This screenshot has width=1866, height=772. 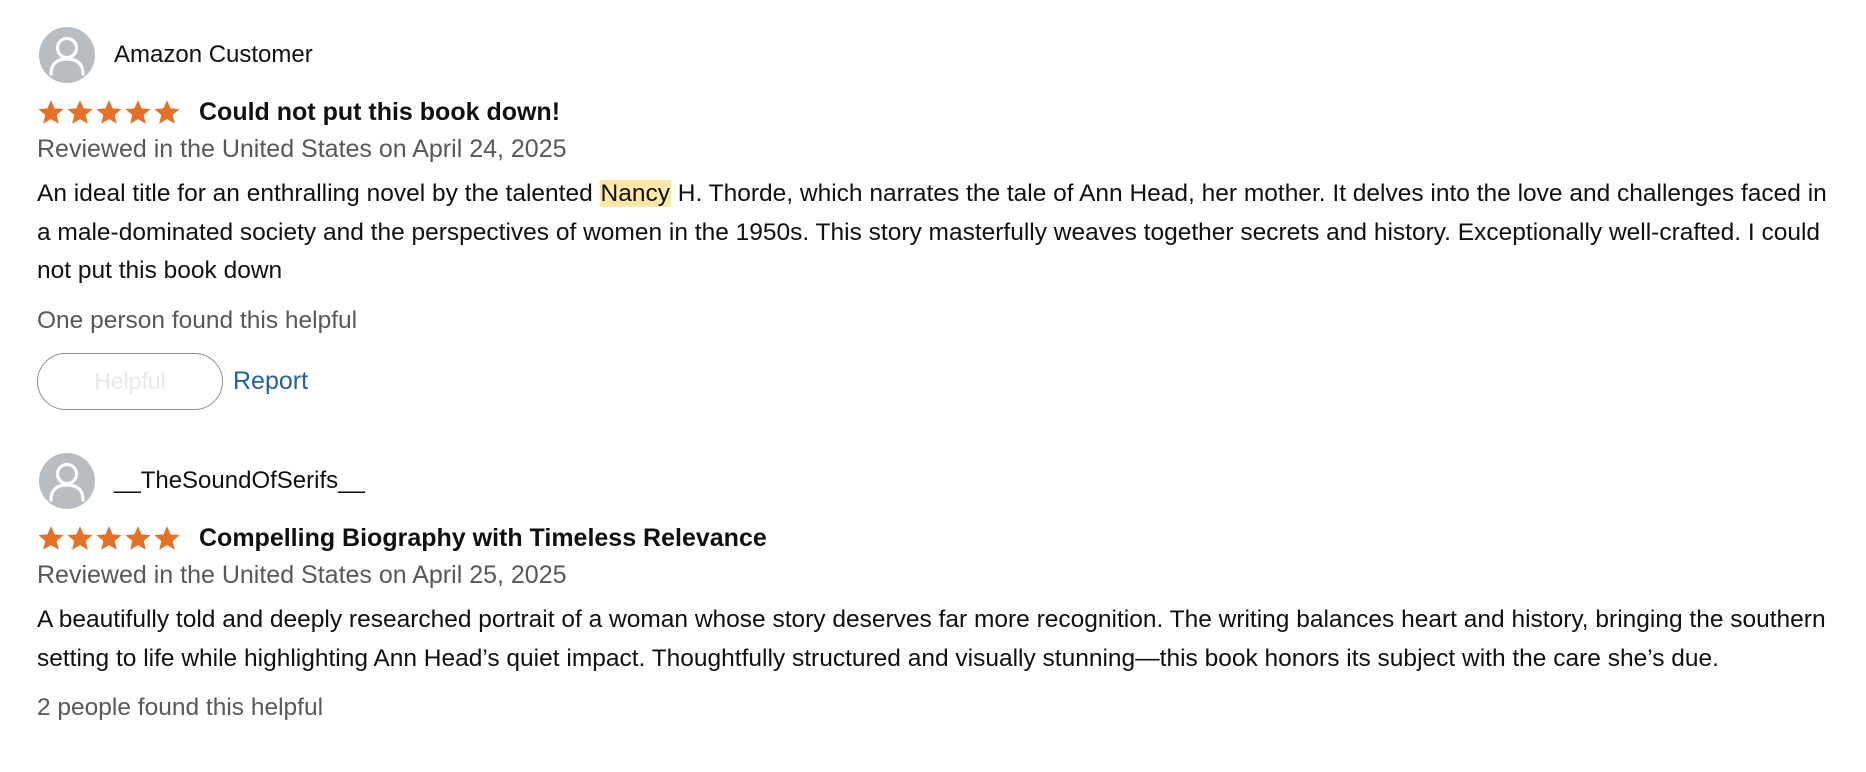 What do you see at coordinates (938, 481) in the screenshot?
I see `reviewer-profile: __TheSoundOfSerifs__` at bounding box center [938, 481].